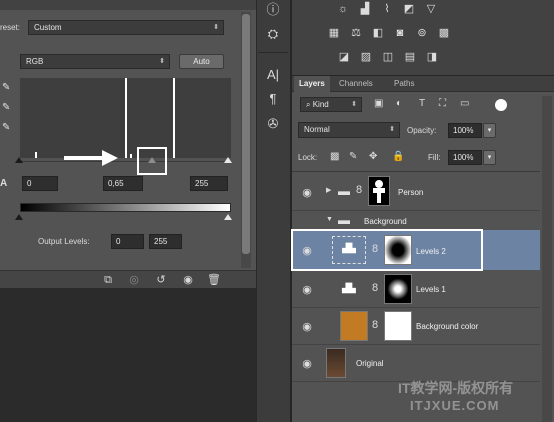  I want to click on input-white-field: 255, so click(209, 183).